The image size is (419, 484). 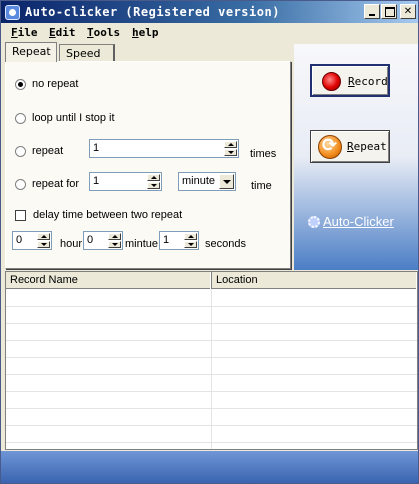 What do you see at coordinates (367, 146) in the screenshot?
I see `repeat-button-label: Repeat` at bounding box center [367, 146].